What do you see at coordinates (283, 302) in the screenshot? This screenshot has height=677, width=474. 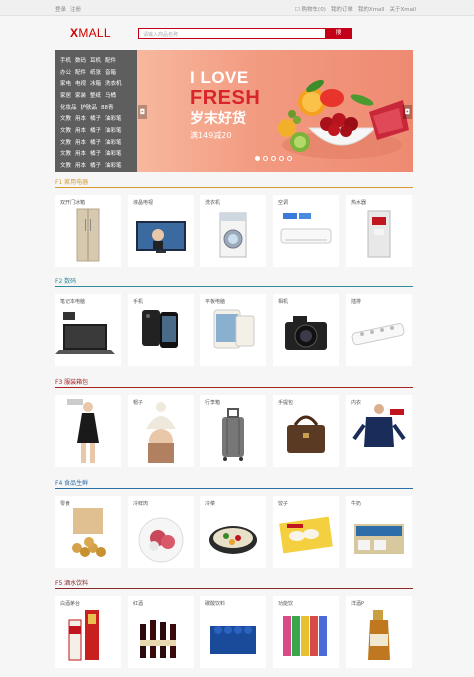 I see `product-name: 相机` at bounding box center [283, 302].